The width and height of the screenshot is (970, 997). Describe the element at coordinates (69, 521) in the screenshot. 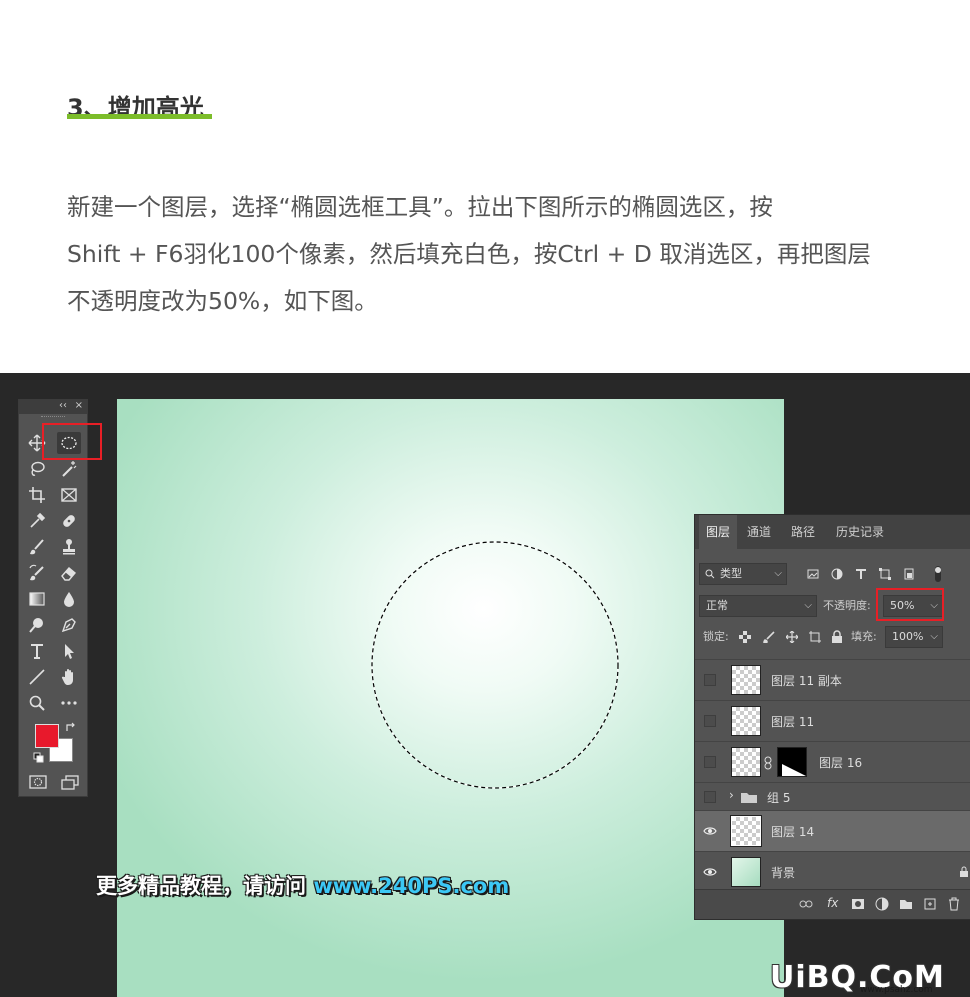

I see `healing-brush-icon` at that location.